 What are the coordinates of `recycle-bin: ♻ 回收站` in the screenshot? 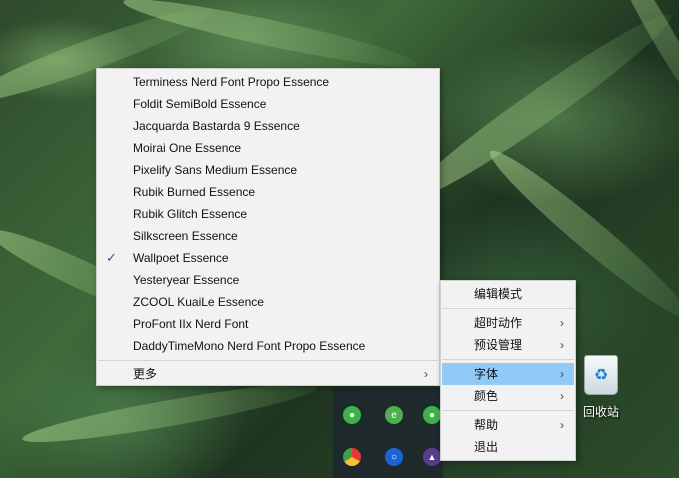 It's located at (601, 387).